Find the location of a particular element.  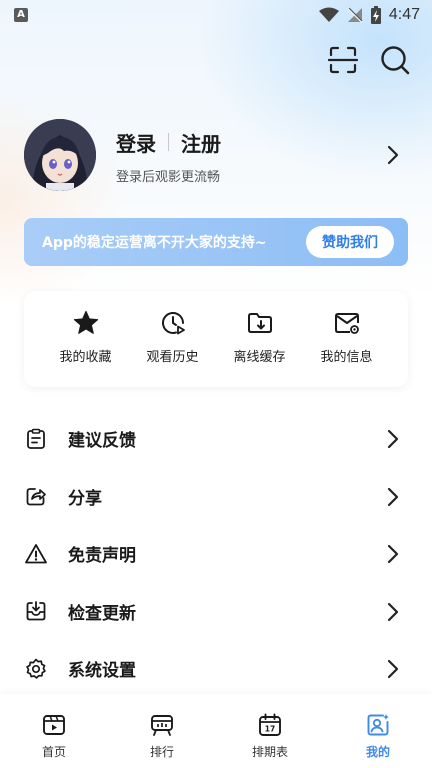

scan-icon is located at coordinates (343, 60).